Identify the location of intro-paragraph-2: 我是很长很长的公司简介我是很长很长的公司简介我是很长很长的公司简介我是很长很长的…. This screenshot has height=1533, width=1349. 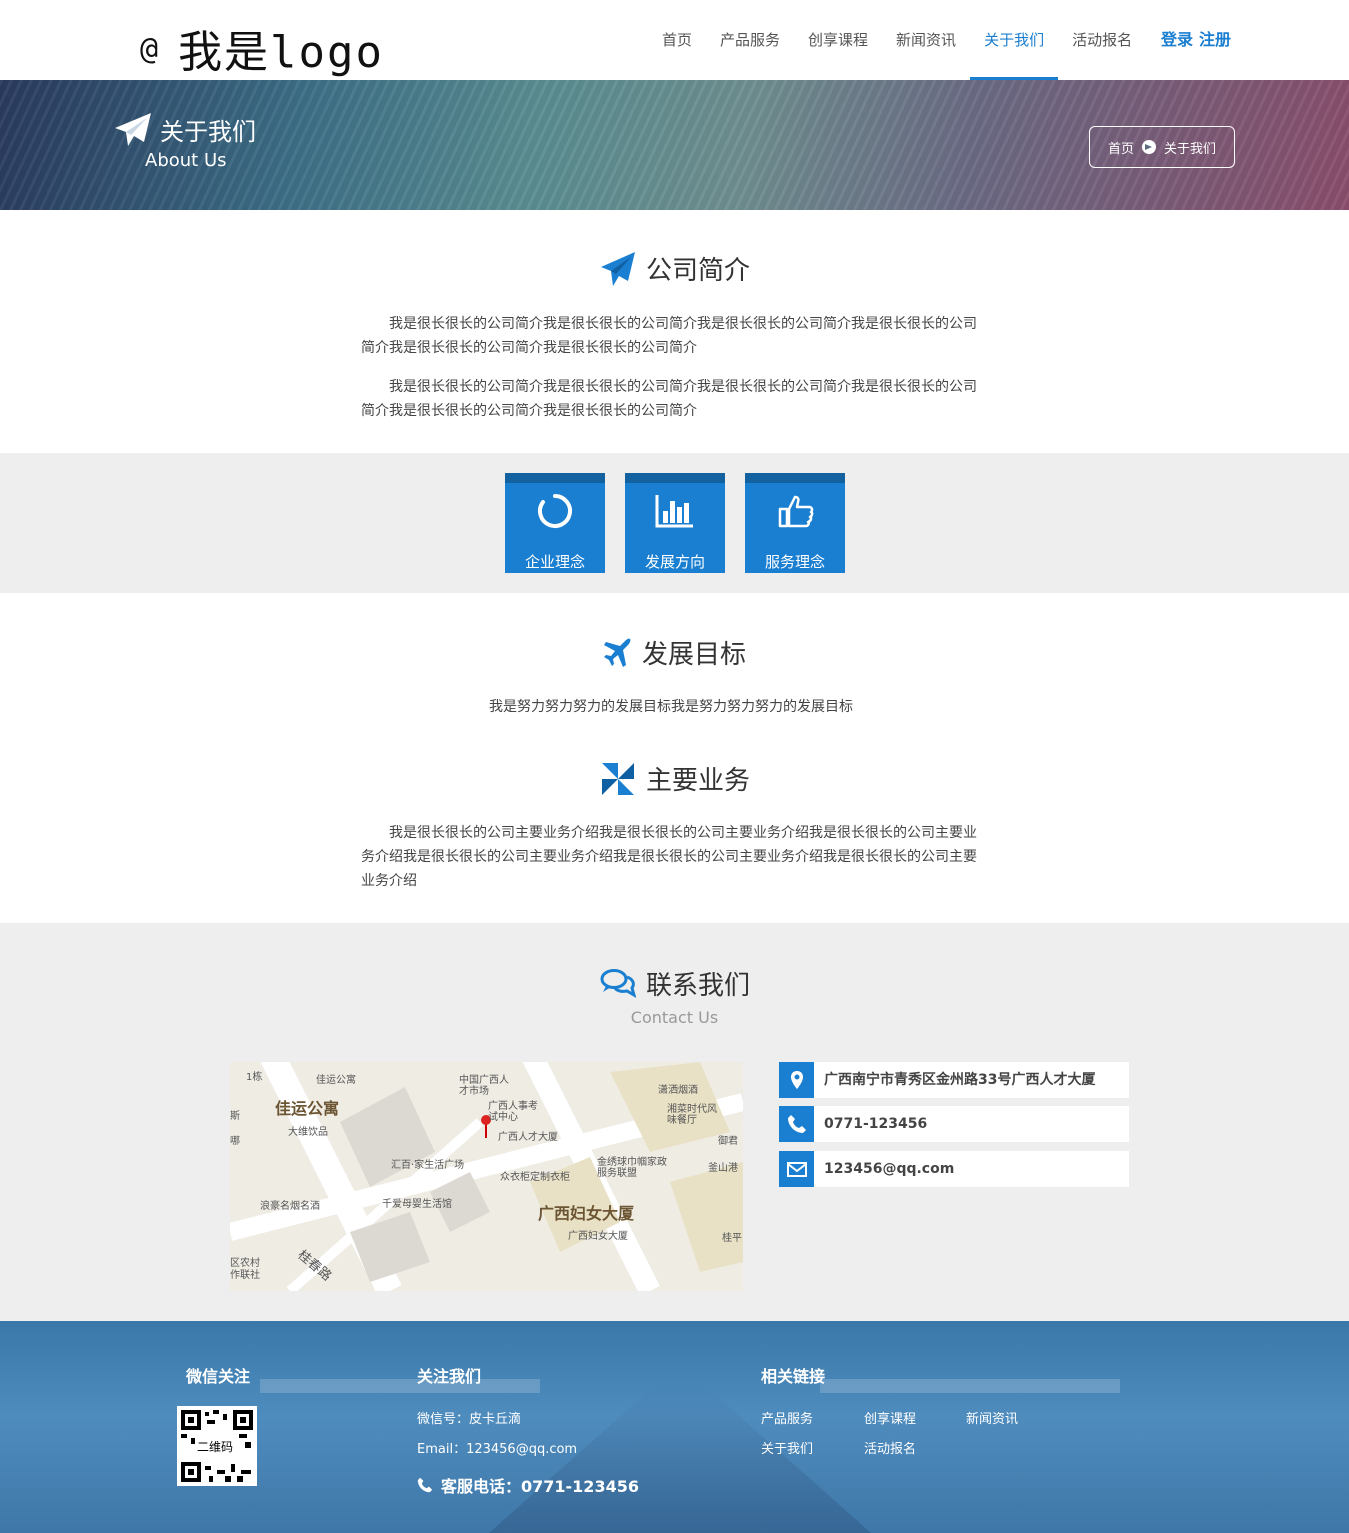
(669, 399).